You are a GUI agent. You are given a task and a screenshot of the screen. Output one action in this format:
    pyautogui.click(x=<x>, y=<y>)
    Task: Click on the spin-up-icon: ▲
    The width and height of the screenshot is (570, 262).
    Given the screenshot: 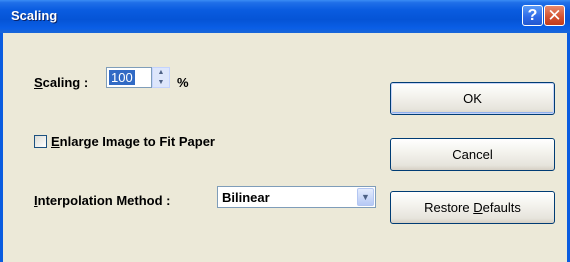 What is the action you would take?
    pyautogui.click(x=161, y=72)
    